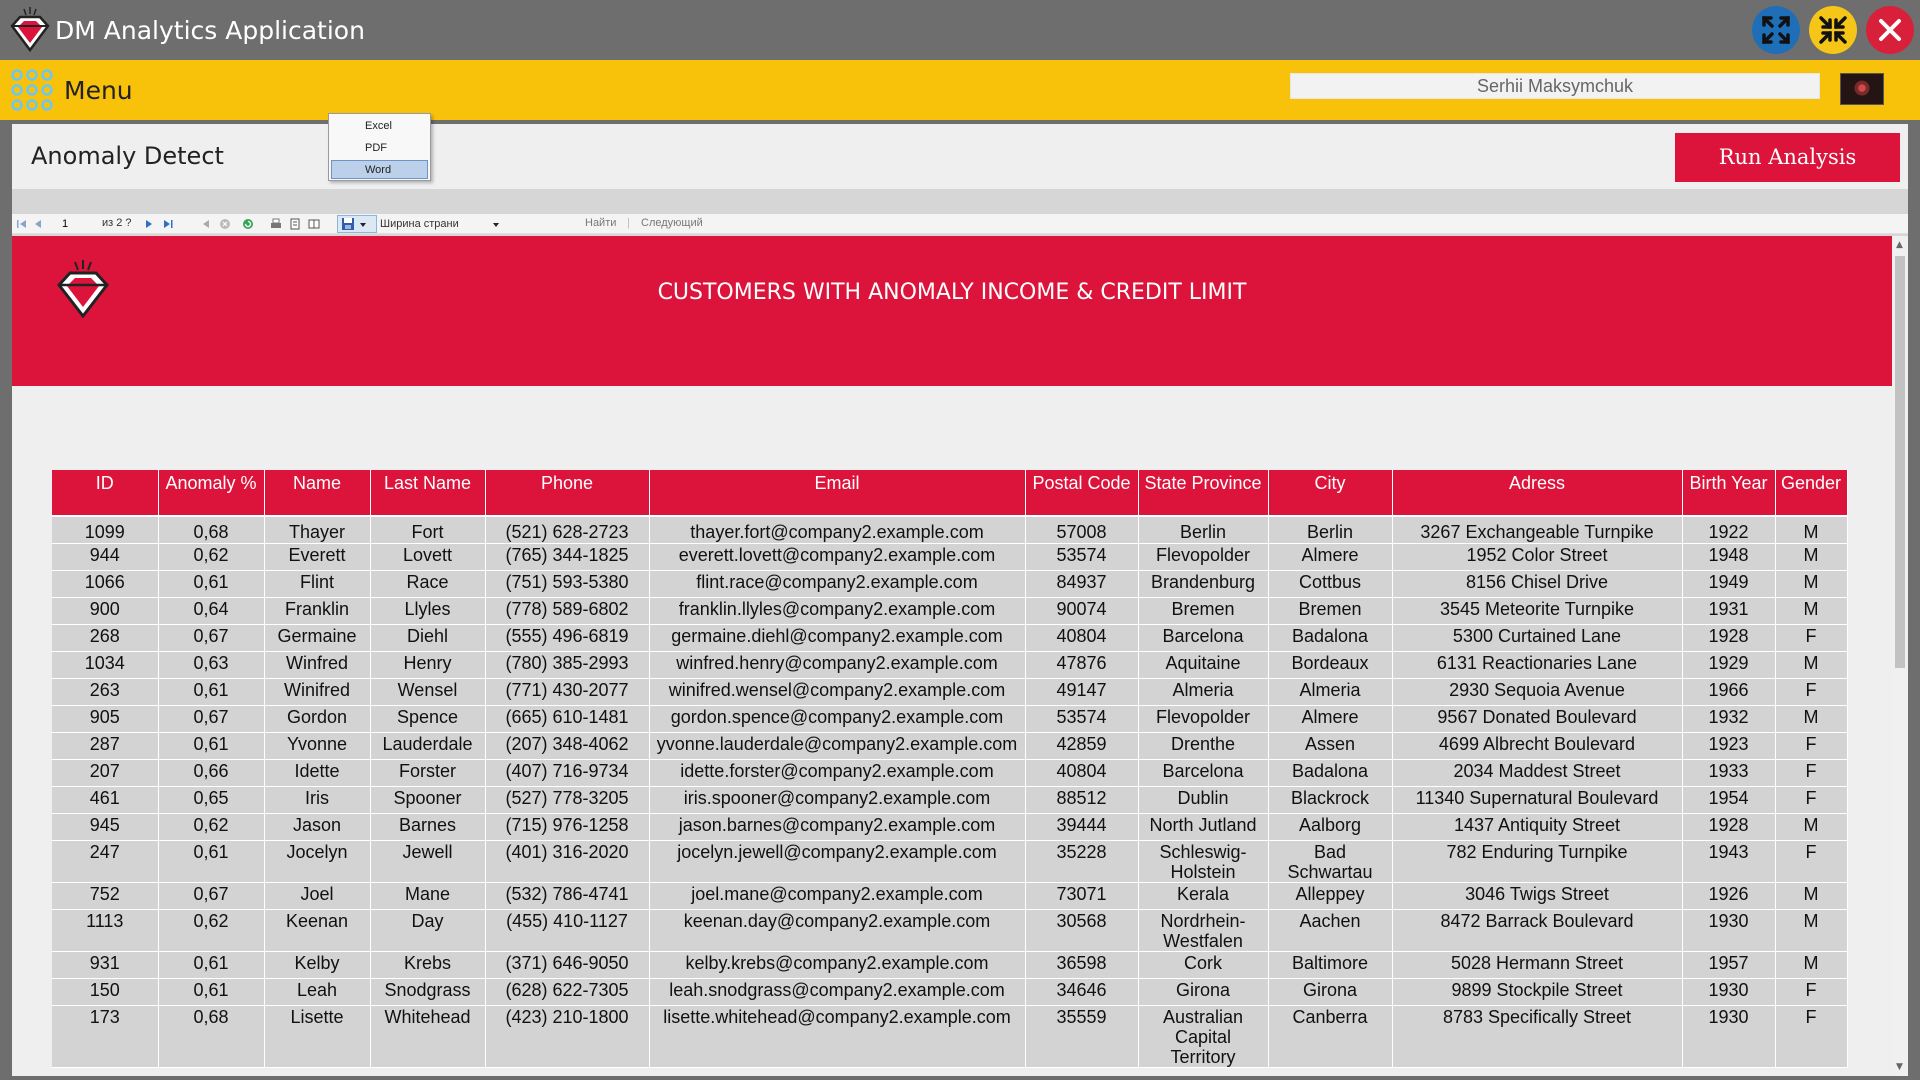 The image size is (1920, 1080). I want to click on export-pdf-item: PDF, so click(379, 148).